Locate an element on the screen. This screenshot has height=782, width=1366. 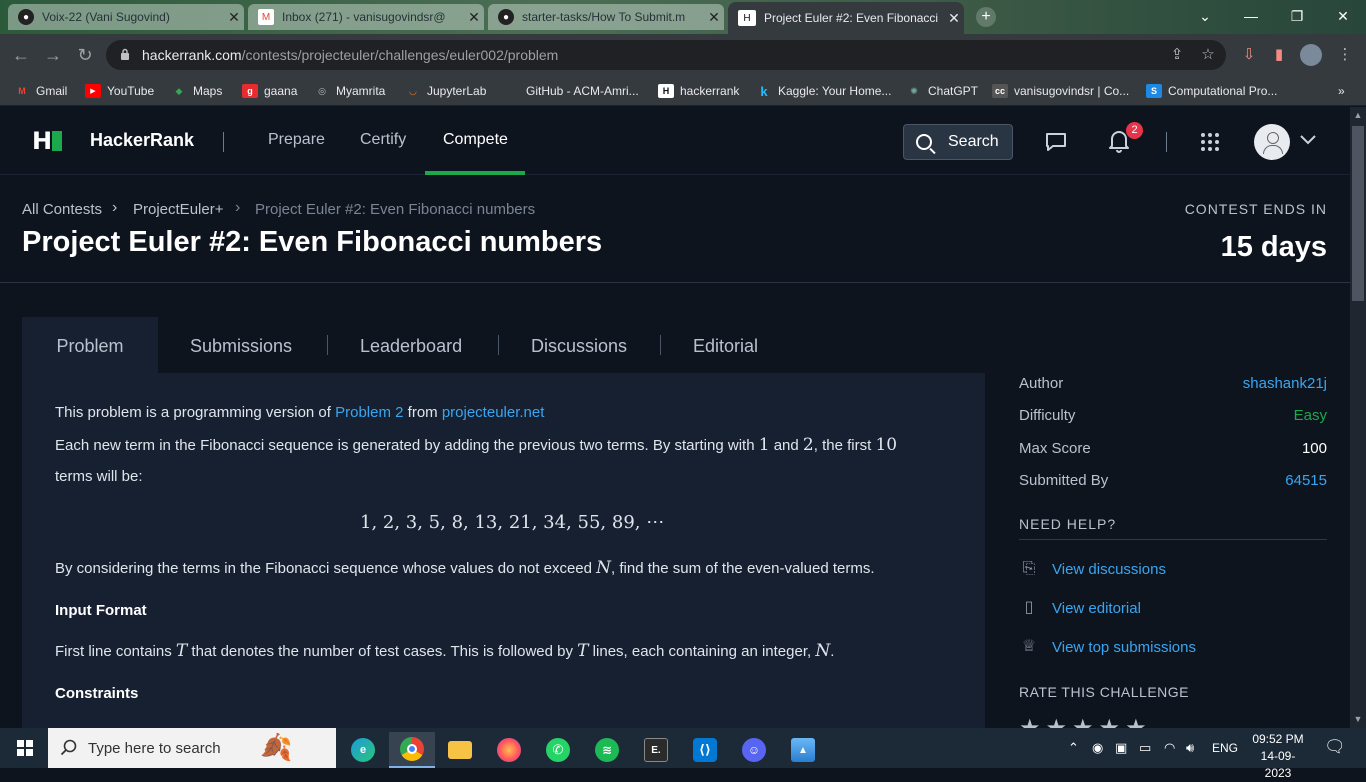
chevron-up-icon: ⌃ is located at coordinates (1073, 748).